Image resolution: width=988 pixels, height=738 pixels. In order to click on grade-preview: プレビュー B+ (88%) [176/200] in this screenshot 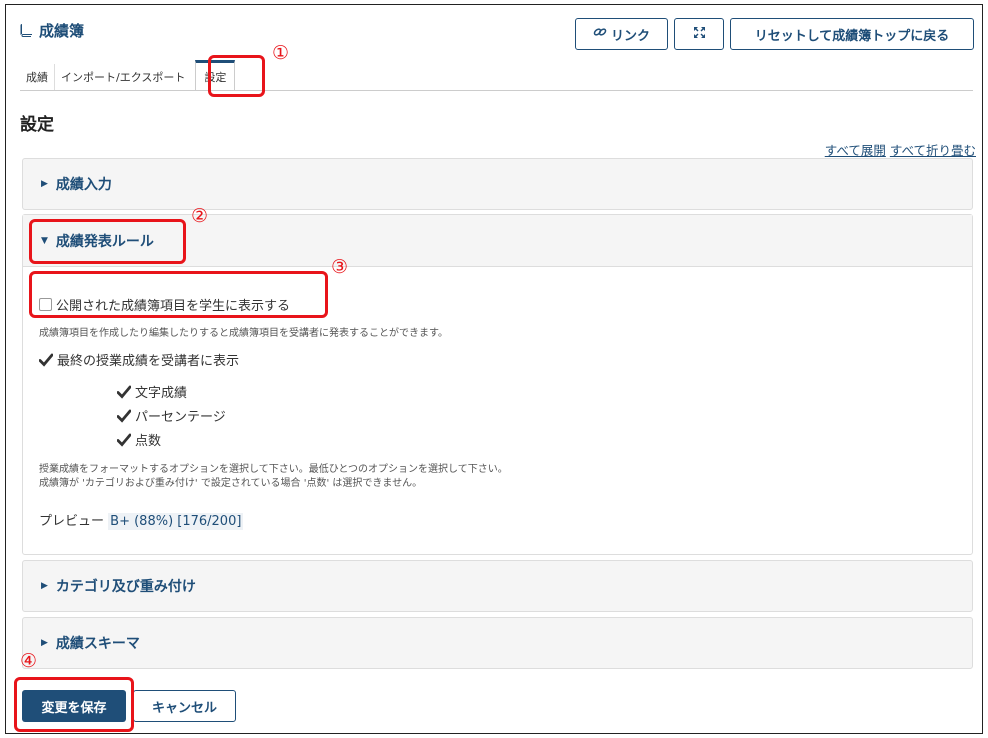, I will do `click(141, 520)`.